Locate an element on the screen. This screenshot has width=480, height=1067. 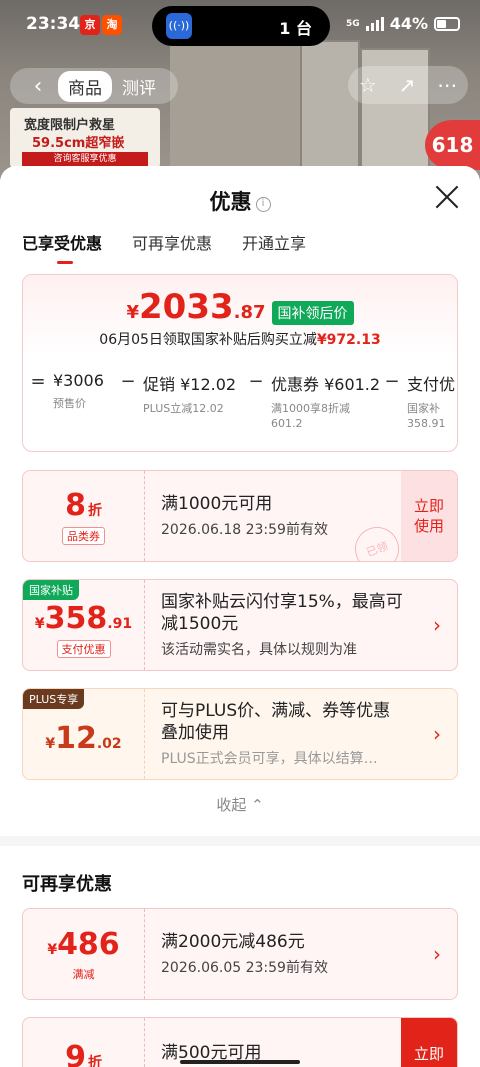
coupon-value: 9 折 is located at coordinates (84, 1042).